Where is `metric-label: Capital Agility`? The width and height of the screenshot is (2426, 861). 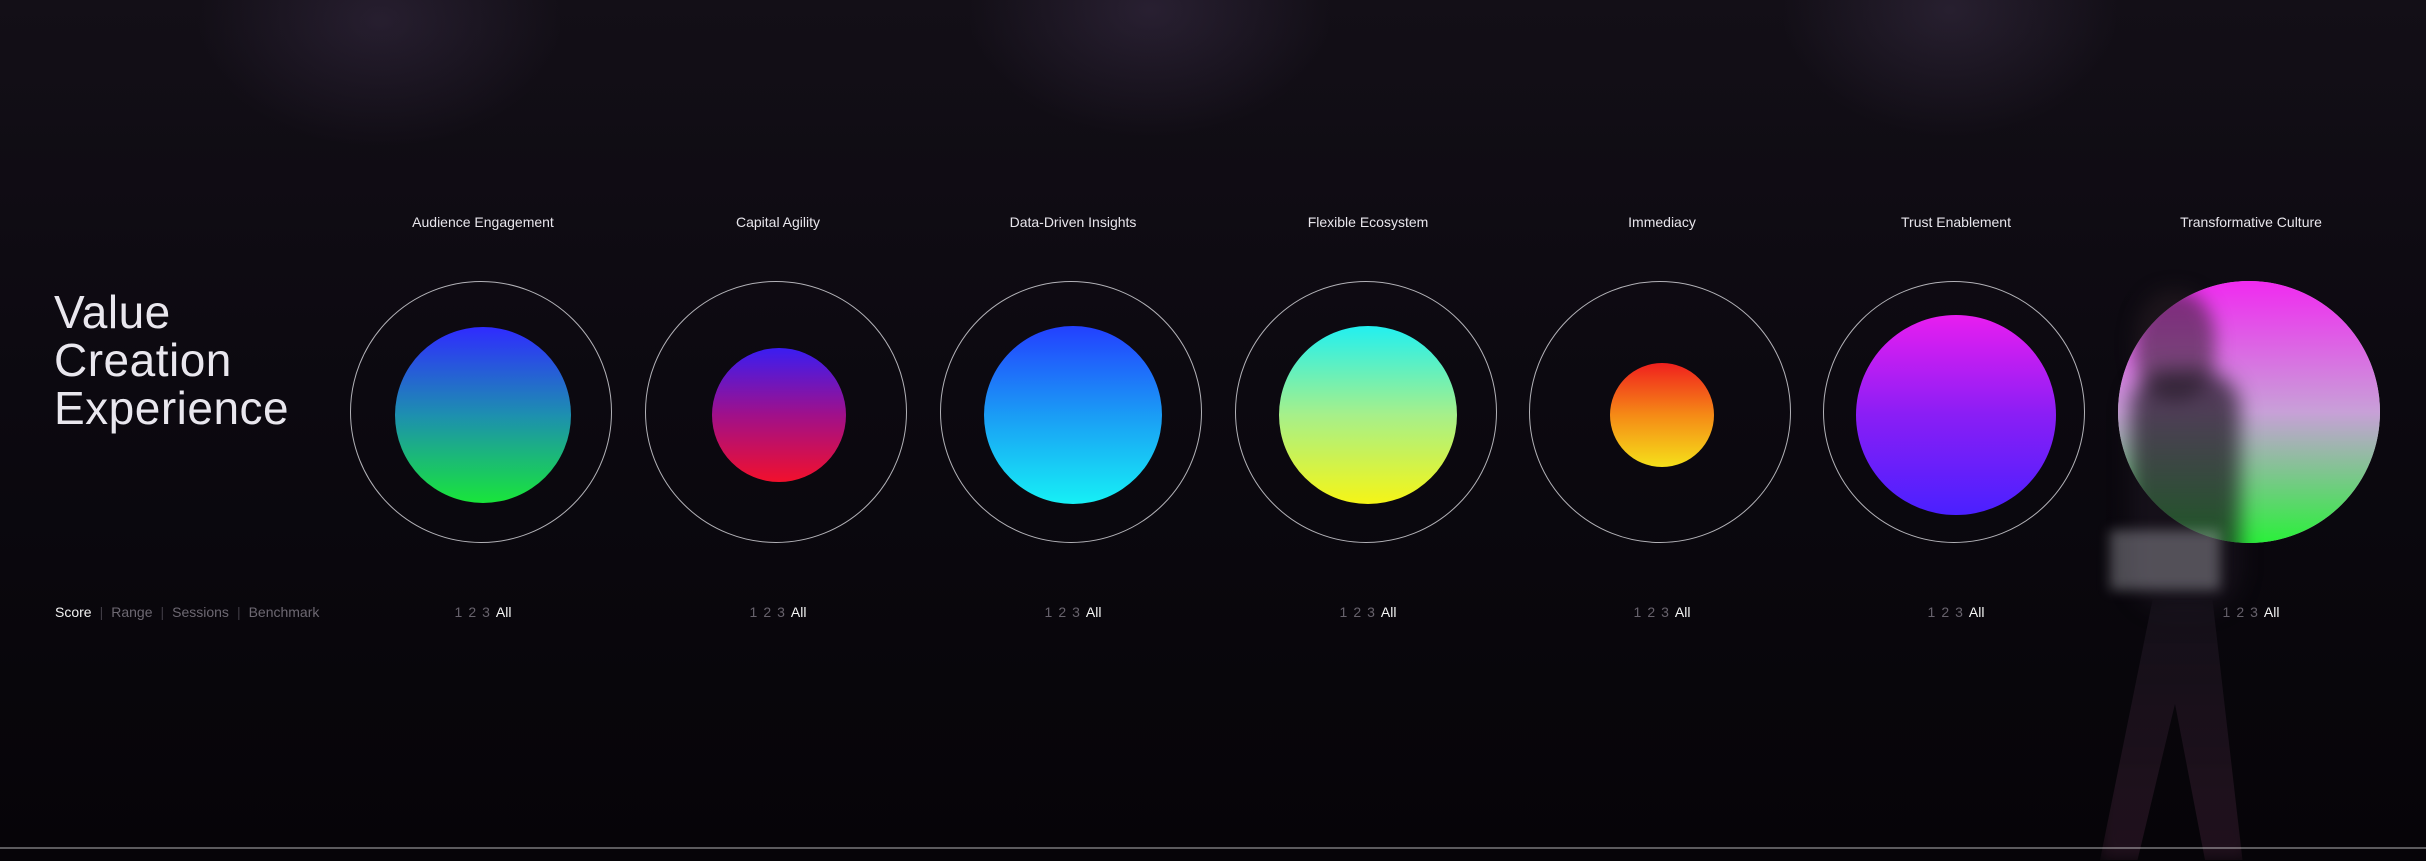 metric-label: Capital Agility is located at coordinates (778, 222).